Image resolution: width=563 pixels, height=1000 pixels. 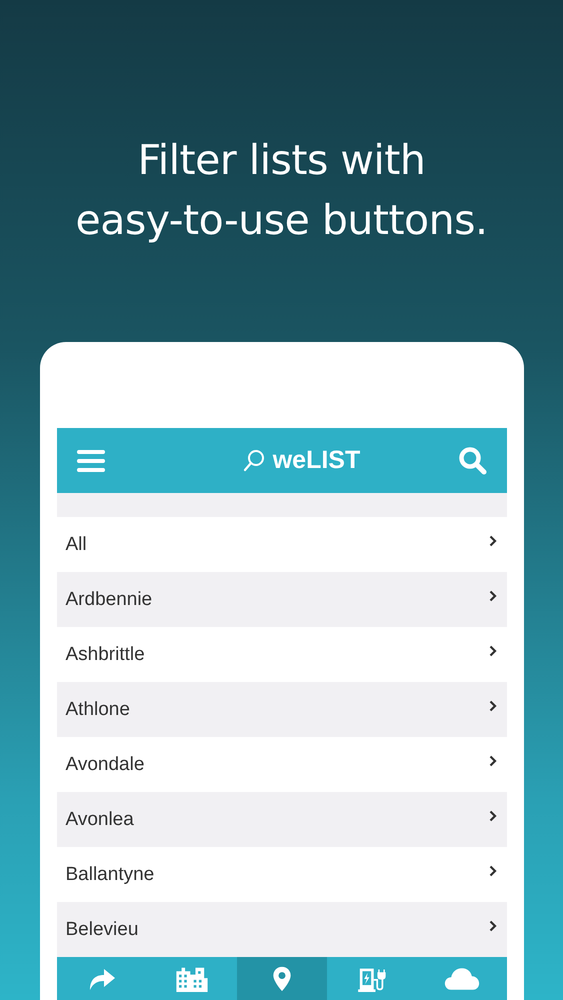 What do you see at coordinates (281, 709) in the screenshot?
I see `list-item: Athlone` at bounding box center [281, 709].